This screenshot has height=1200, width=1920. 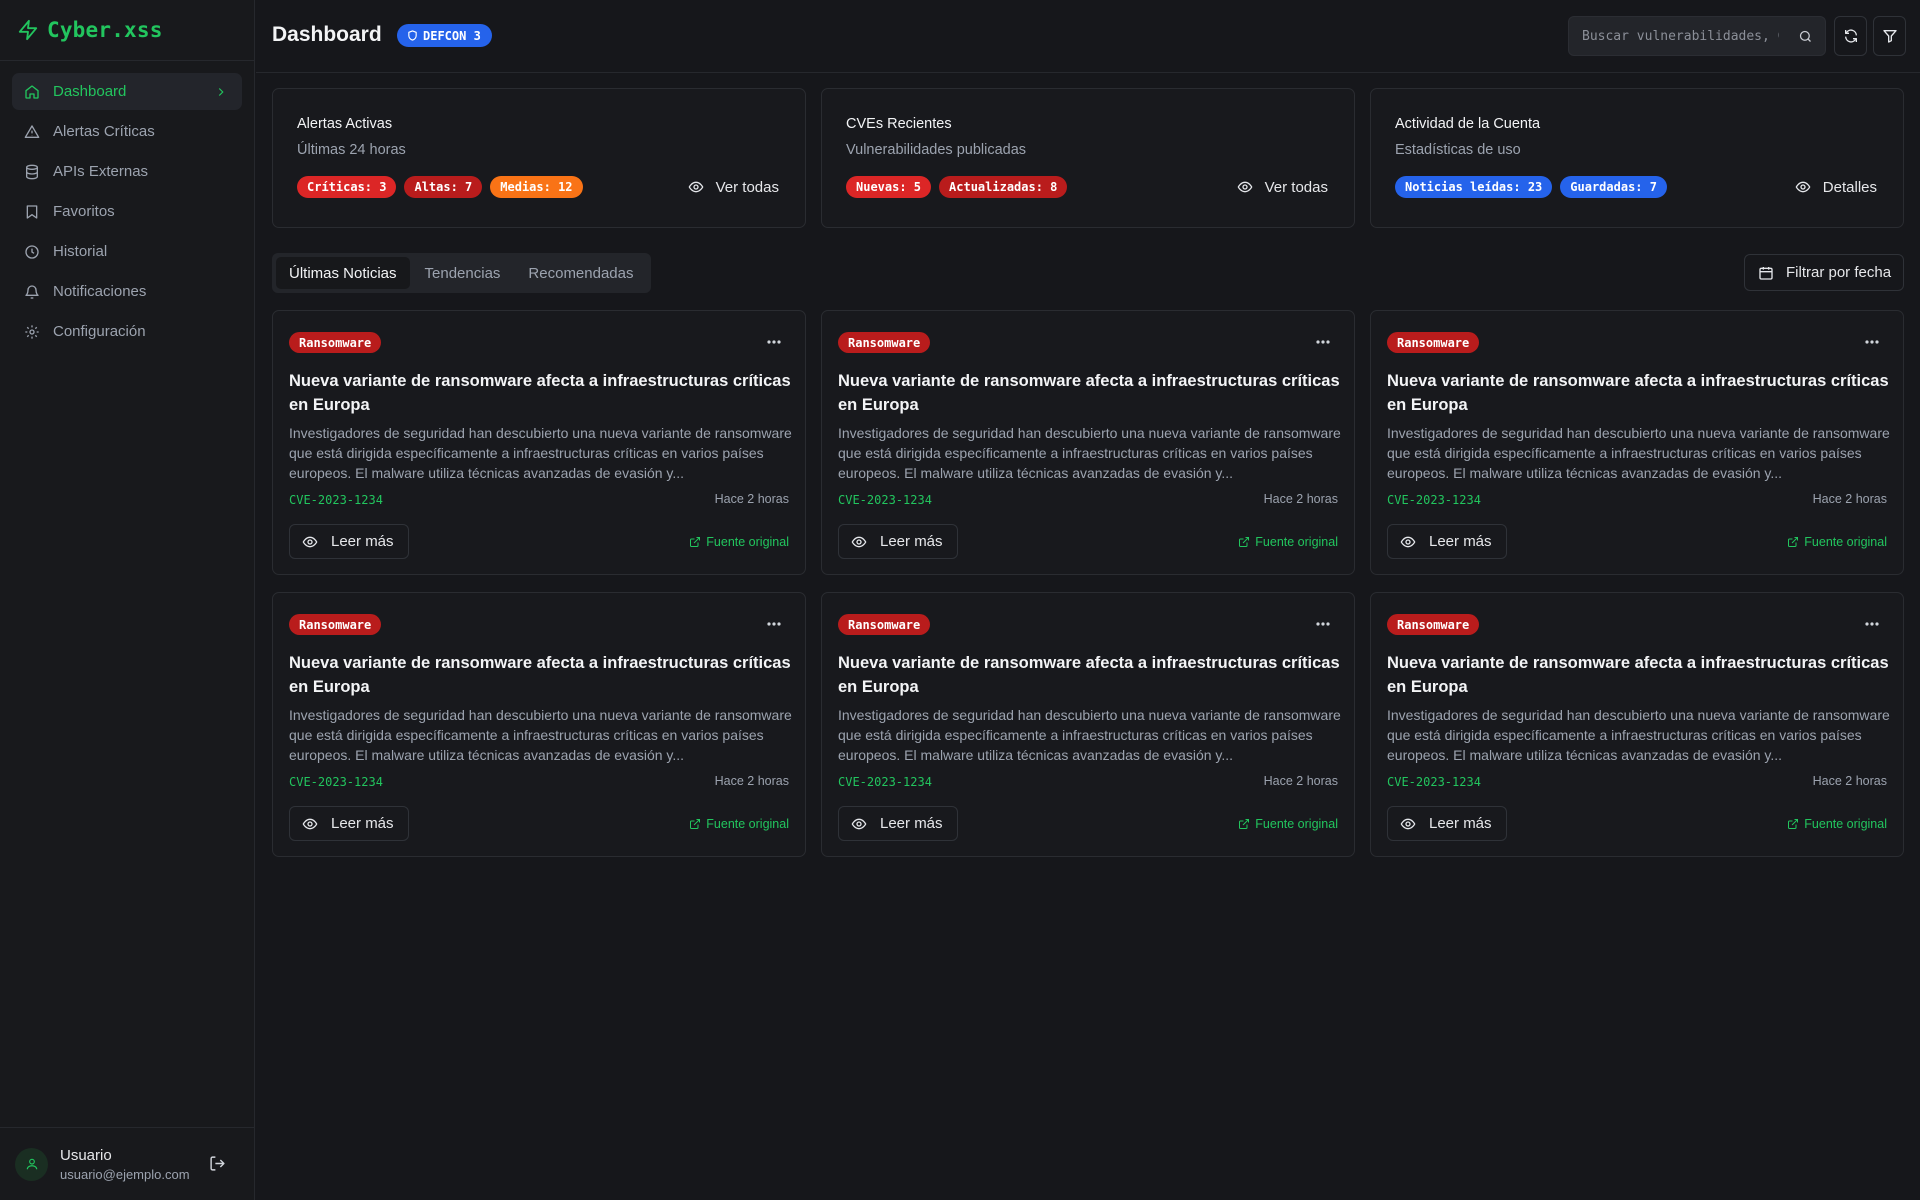 I want to click on tab-ultimas-noticias: Últimas Noticias, so click(x=343, y=273).